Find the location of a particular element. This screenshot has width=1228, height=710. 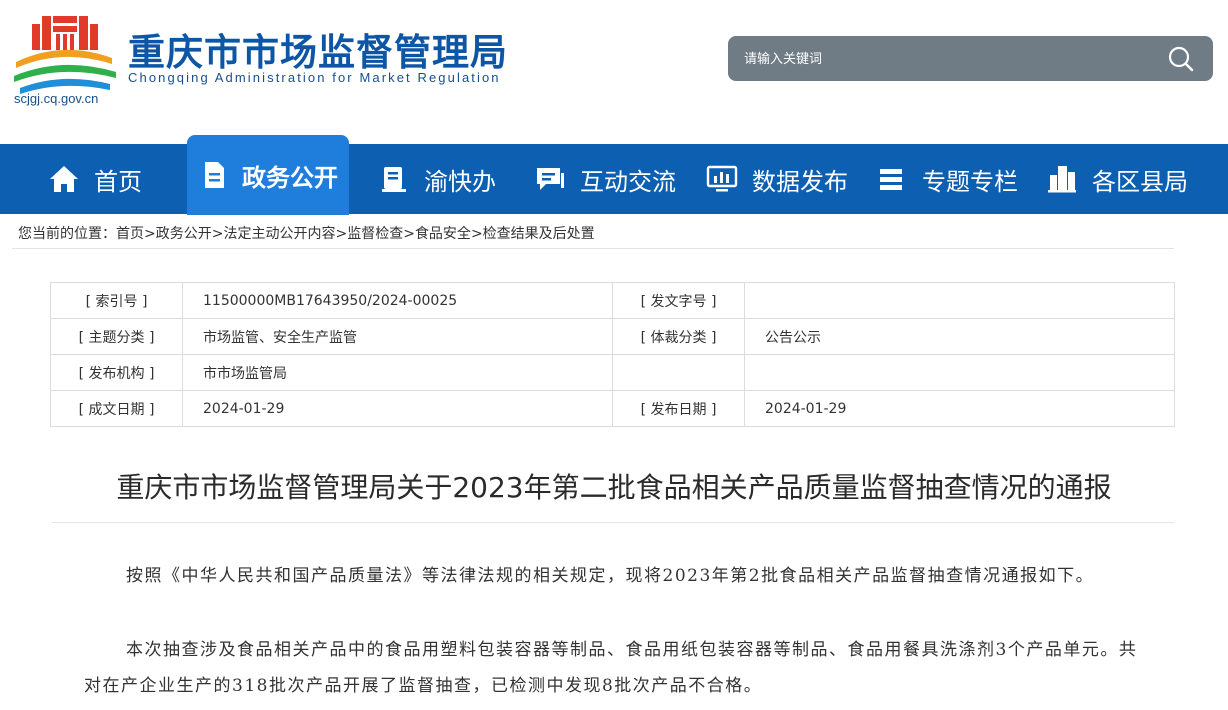

docno-value is located at coordinates (959, 300).